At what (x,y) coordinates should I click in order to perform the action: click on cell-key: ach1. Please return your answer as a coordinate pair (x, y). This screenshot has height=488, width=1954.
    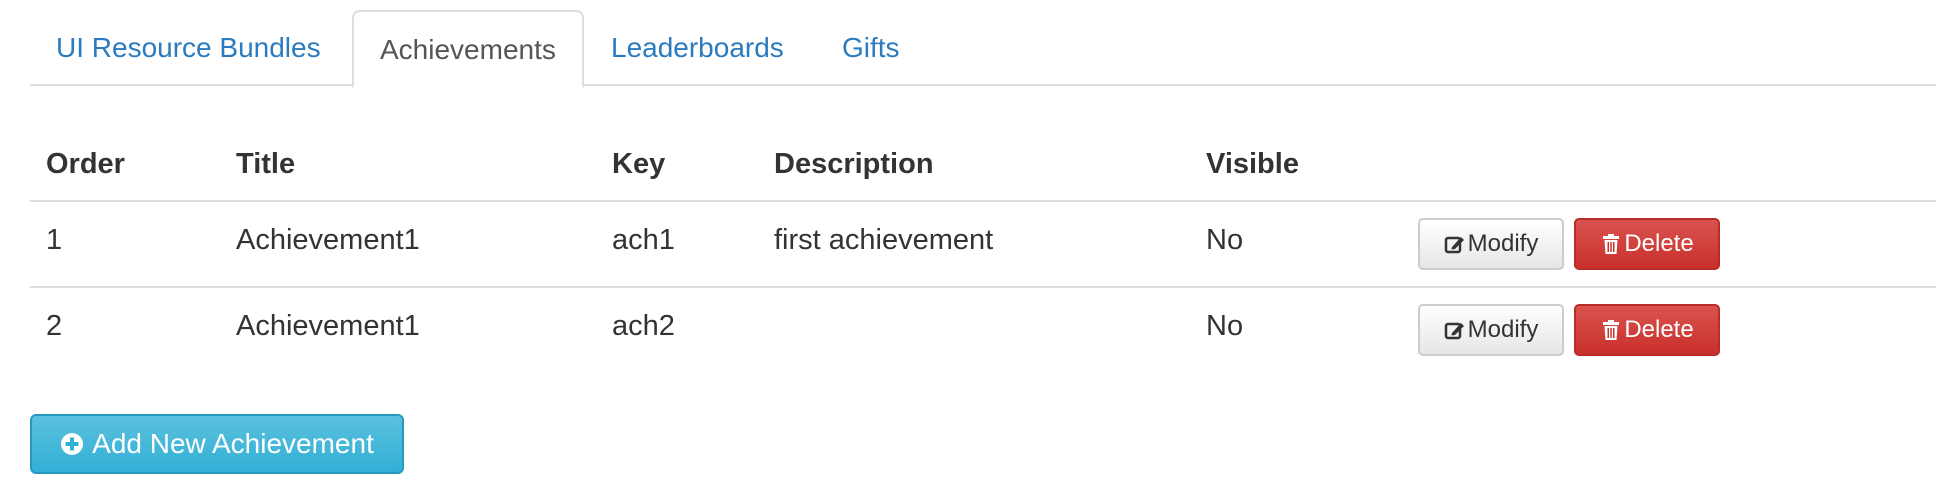
    Looking at the image, I should click on (643, 240).